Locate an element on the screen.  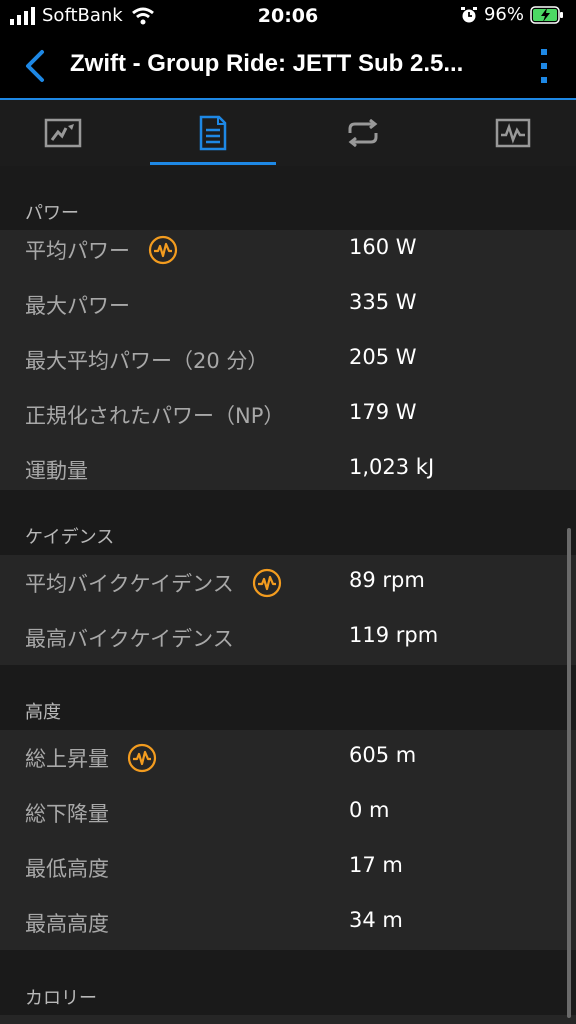
alarm-icon is located at coordinates (468, 14).